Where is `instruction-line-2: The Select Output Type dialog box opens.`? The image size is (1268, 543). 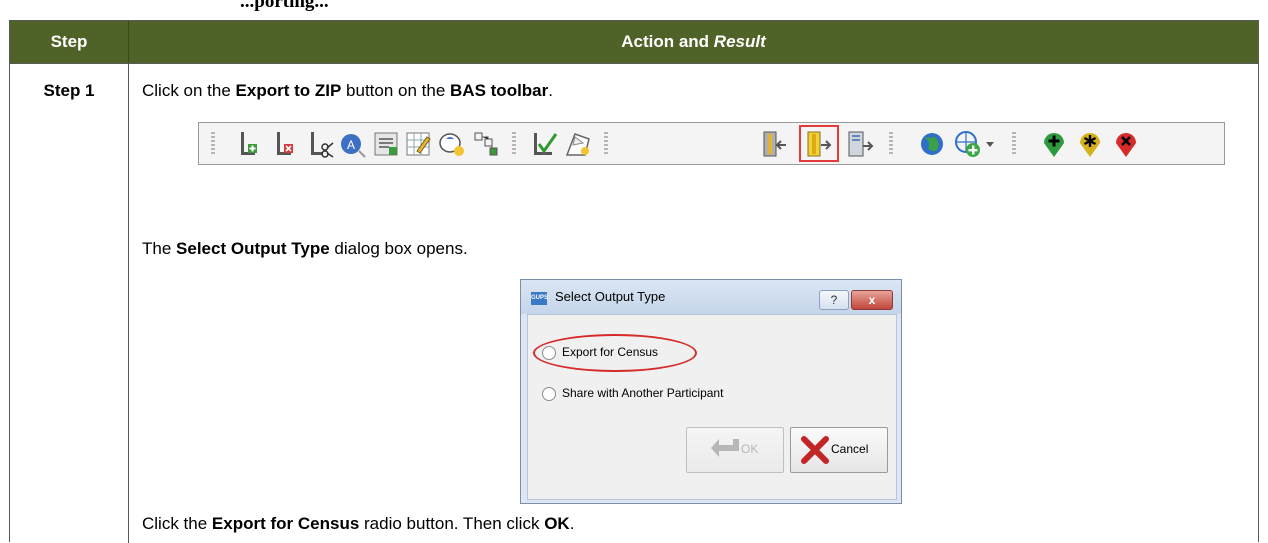
instruction-line-2: The Select Output Type dialog box opens. is located at coordinates (305, 248).